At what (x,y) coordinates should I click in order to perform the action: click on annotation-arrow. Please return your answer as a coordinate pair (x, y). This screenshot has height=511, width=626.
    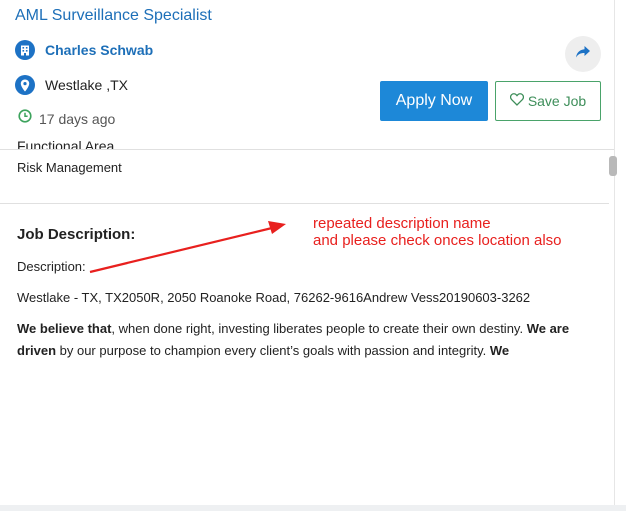
    Looking at the image, I should click on (187, 247).